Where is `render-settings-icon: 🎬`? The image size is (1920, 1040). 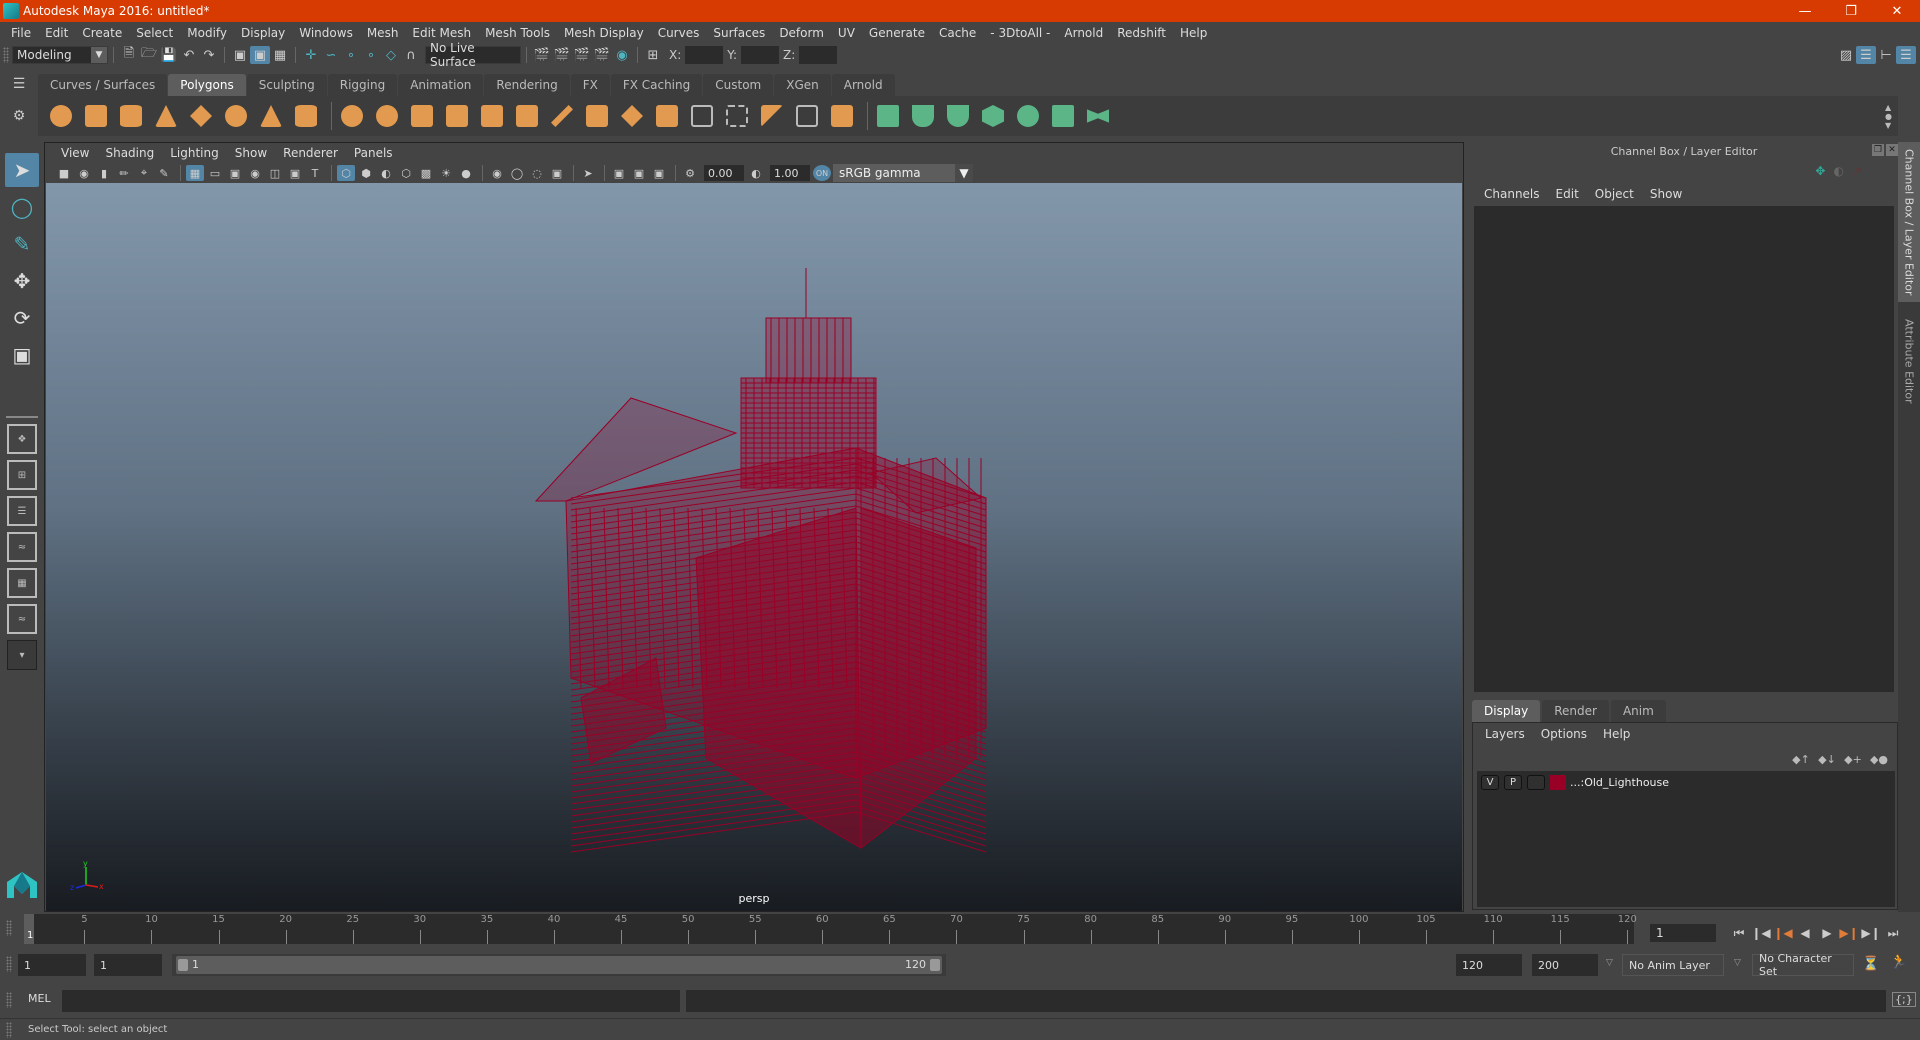 render-settings-icon: 🎬 is located at coordinates (602, 55).